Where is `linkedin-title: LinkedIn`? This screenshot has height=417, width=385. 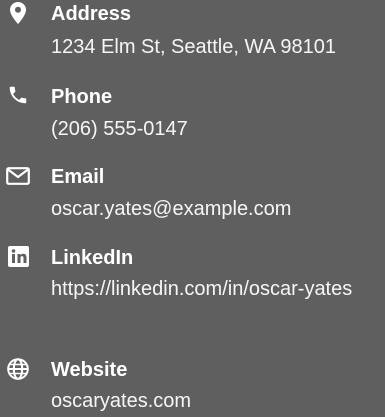
linkedin-title: LinkedIn is located at coordinates (92, 258).